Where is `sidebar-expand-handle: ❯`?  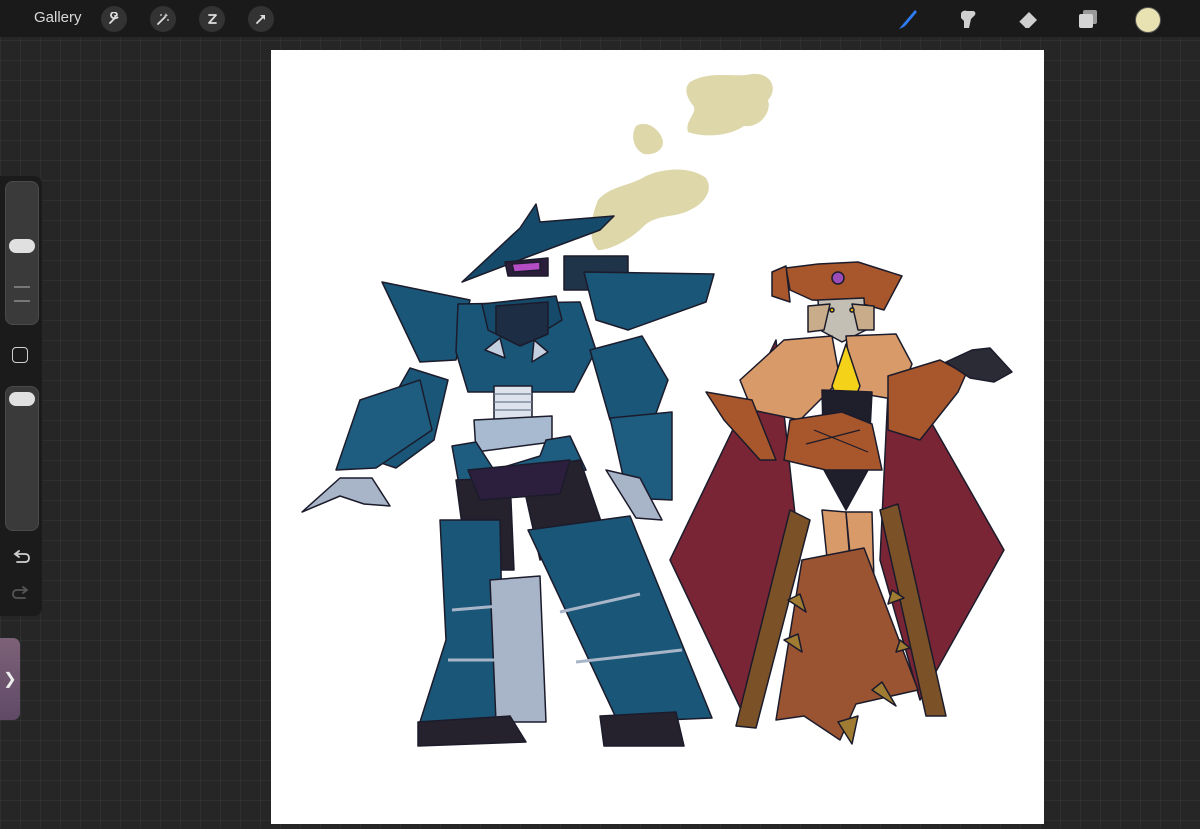 sidebar-expand-handle: ❯ is located at coordinates (10, 679).